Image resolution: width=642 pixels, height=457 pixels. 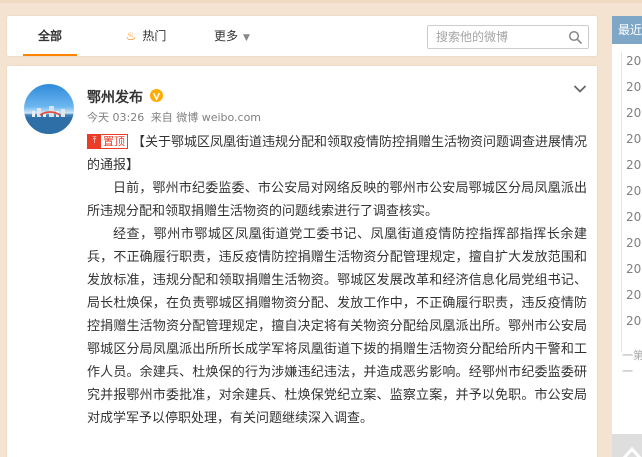 I want to click on timeline-tab-bar: 全部 ♨ 热门 更多 ▼, so click(x=302, y=36).